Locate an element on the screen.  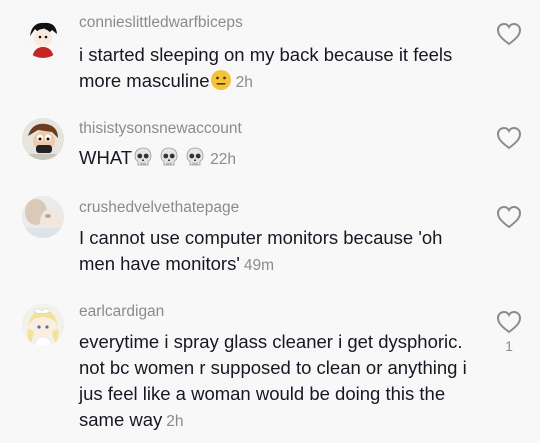
comment-username: thisistysonsnewaccount is located at coordinates (160, 129).